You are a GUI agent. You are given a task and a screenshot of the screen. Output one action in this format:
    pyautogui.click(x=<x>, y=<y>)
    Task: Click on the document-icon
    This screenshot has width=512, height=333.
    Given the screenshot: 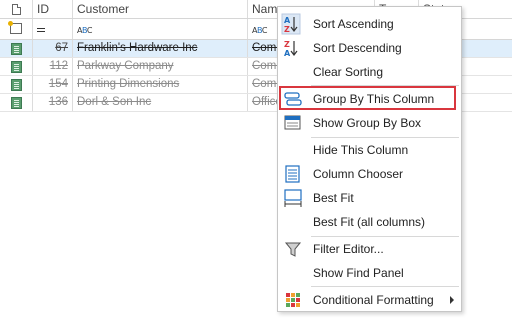 What is the action you would take?
    pyautogui.click(x=16, y=9)
    